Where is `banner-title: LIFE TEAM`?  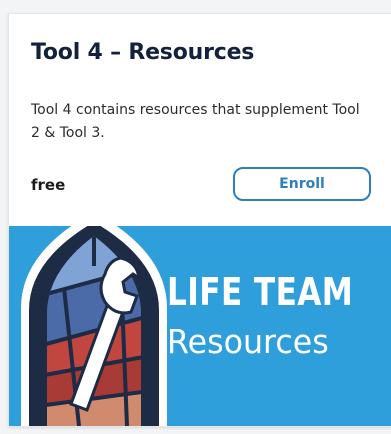 banner-title: LIFE TEAM is located at coordinates (260, 292).